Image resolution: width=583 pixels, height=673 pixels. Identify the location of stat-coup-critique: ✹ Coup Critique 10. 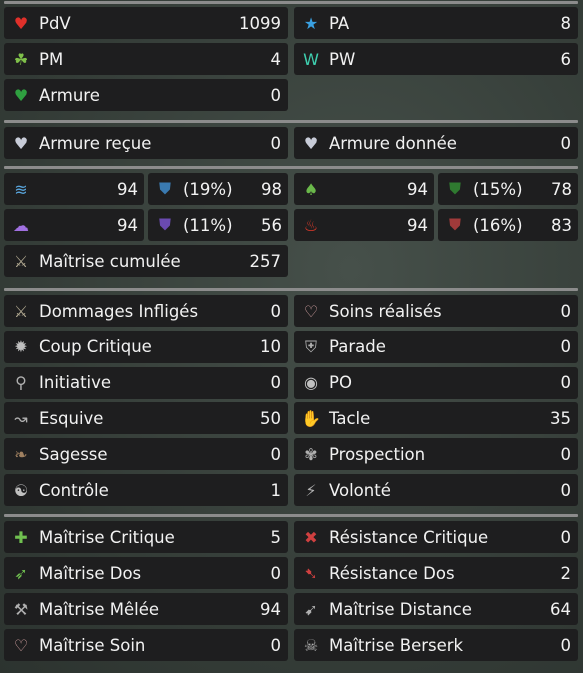
(146, 346).